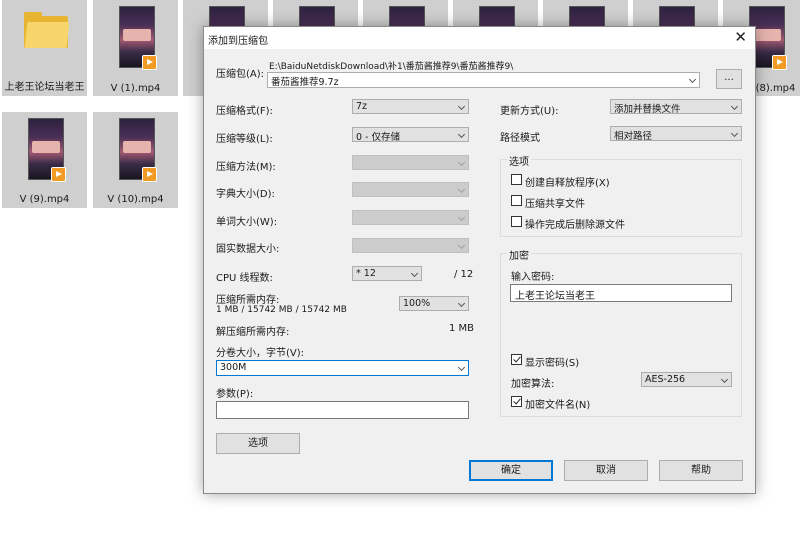 This screenshot has width=800, height=551. What do you see at coordinates (558, 405) in the screenshot?
I see `encrypt-names-label: 加密文件名(N)` at bounding box center [558, 405].